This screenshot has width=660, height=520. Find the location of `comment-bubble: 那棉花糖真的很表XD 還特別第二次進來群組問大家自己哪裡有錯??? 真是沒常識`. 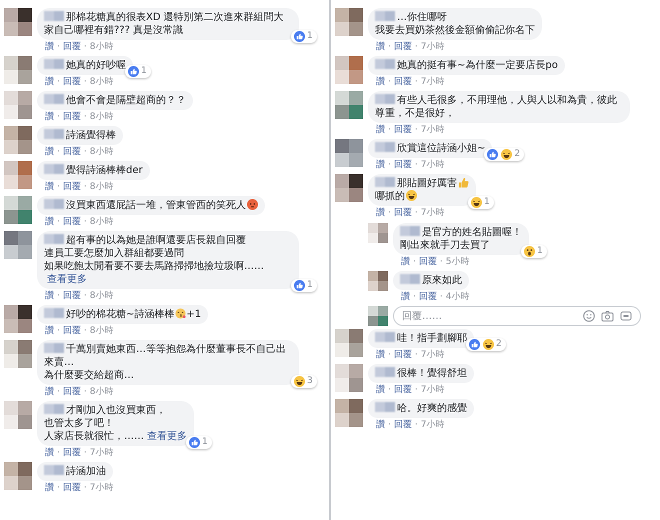

comment-bubble: 那棉花糖真的很表XD 還特別第二次進來群組問大家自己哪裡有錯??? 真是沒常識 is located at coordinates (168, 24).